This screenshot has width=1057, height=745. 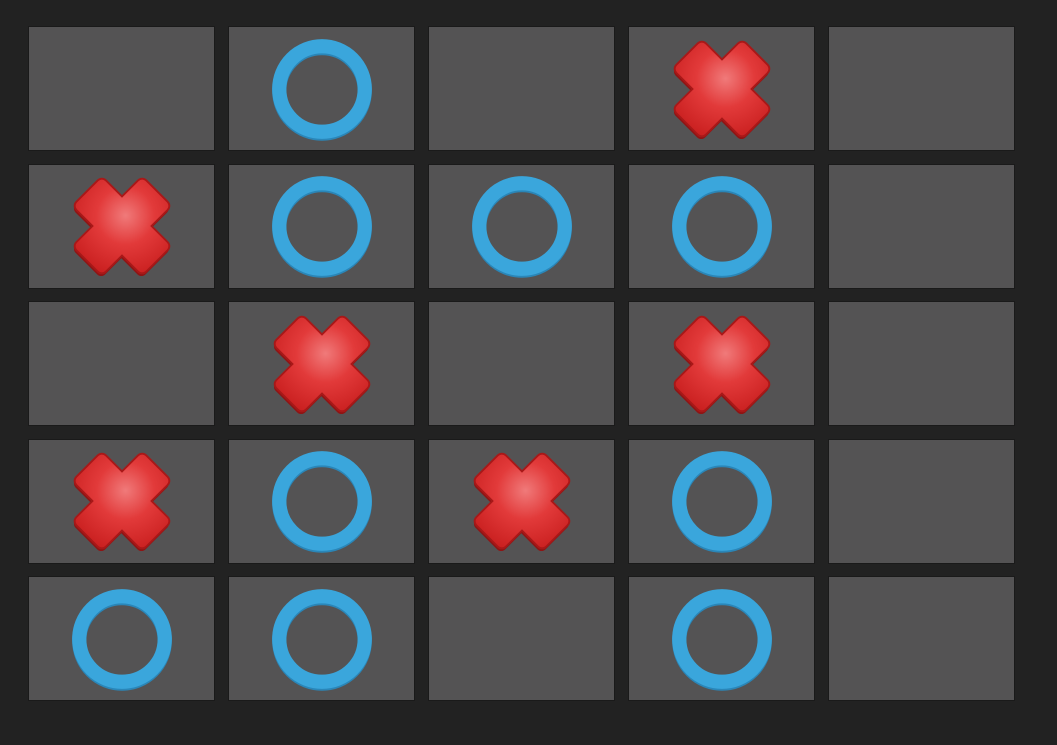 What do you see at coordinates (921, 226) in the screenshot?
I see `board-cell-r2-c5` at bounding box center [921, 226].